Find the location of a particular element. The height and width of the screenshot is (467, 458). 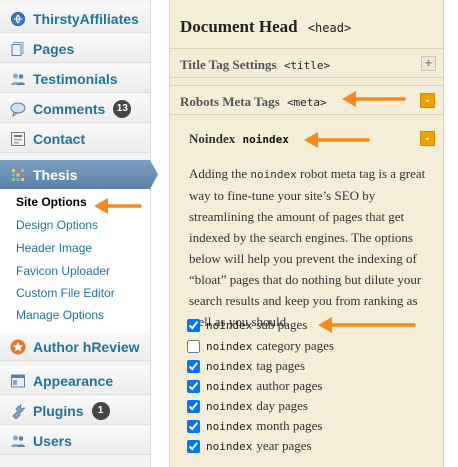

sidebar-item-users: Users is located at coordinates (75, 440).